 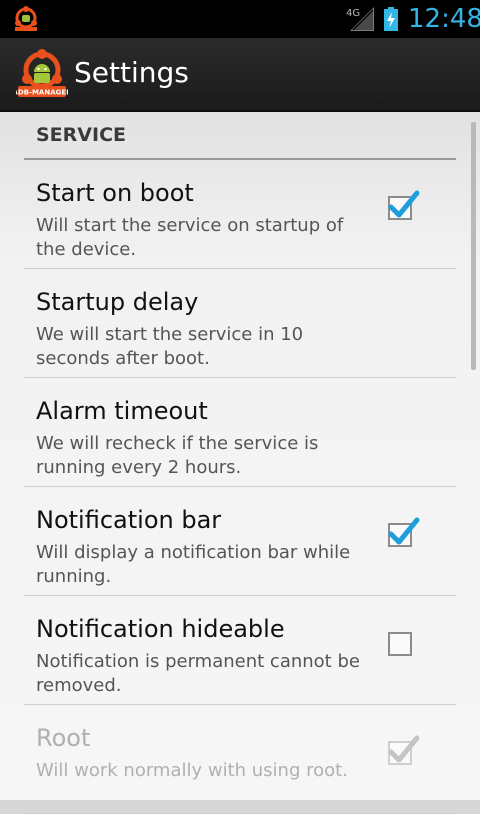 I want to click on section-header-label: SERVICE, so click(x=81, y=135).